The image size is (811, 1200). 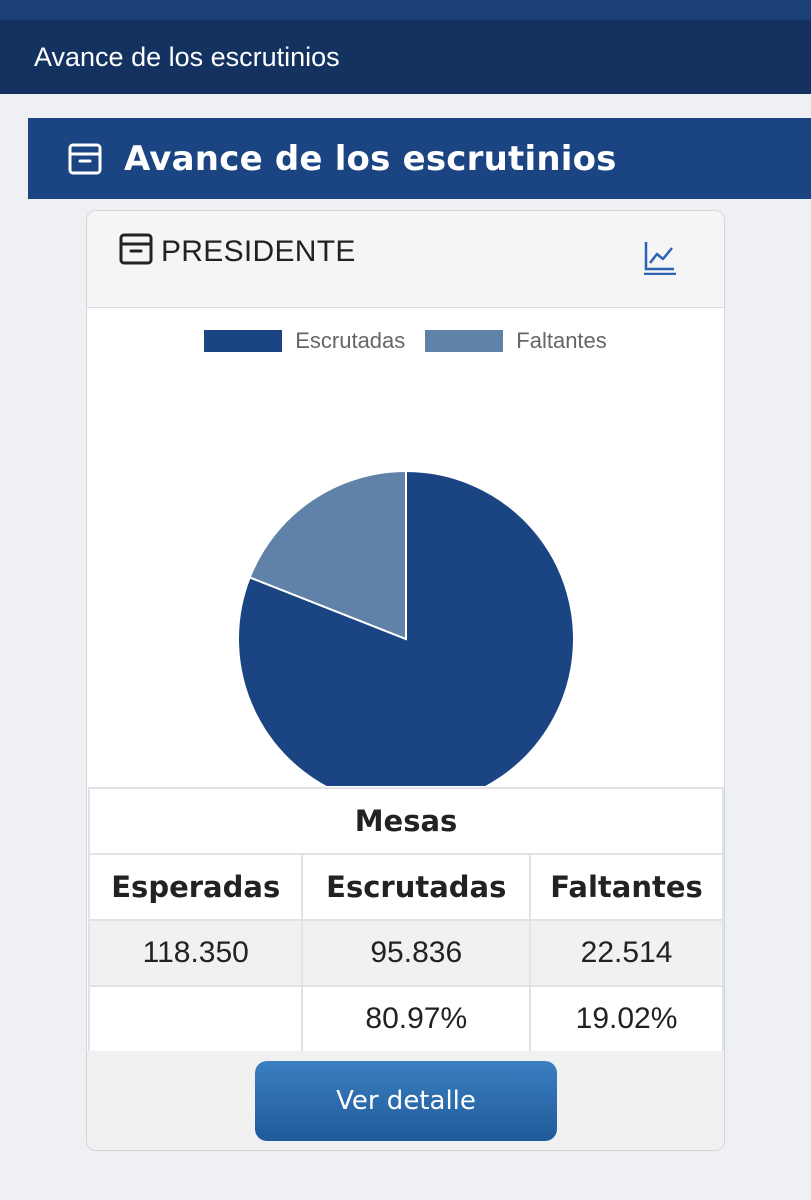 What do you see at coordinates (187, 56) in the screenshot?
I see `top-bar-title: Avance de los escrutinios` at bounding box center [187, 56].